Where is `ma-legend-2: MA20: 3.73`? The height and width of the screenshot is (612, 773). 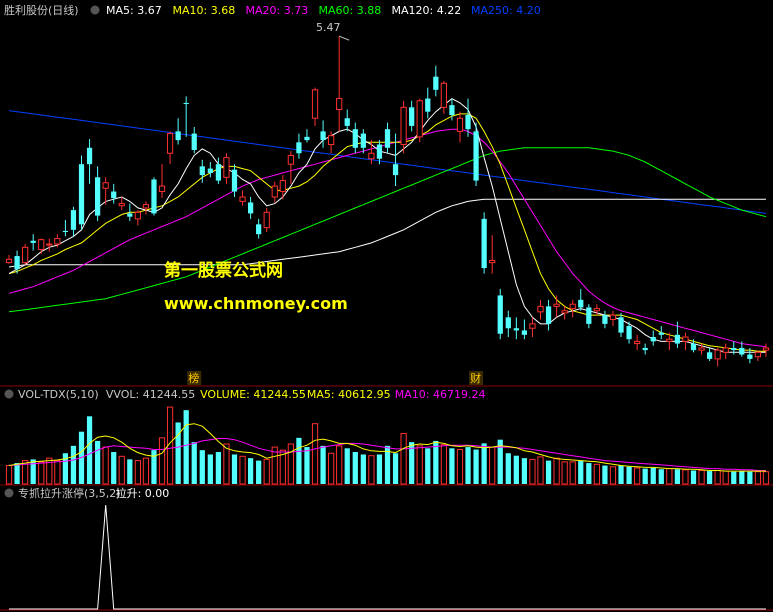 ma-legend-2: MA20: 3.73 is located at coordinates (277, 10).